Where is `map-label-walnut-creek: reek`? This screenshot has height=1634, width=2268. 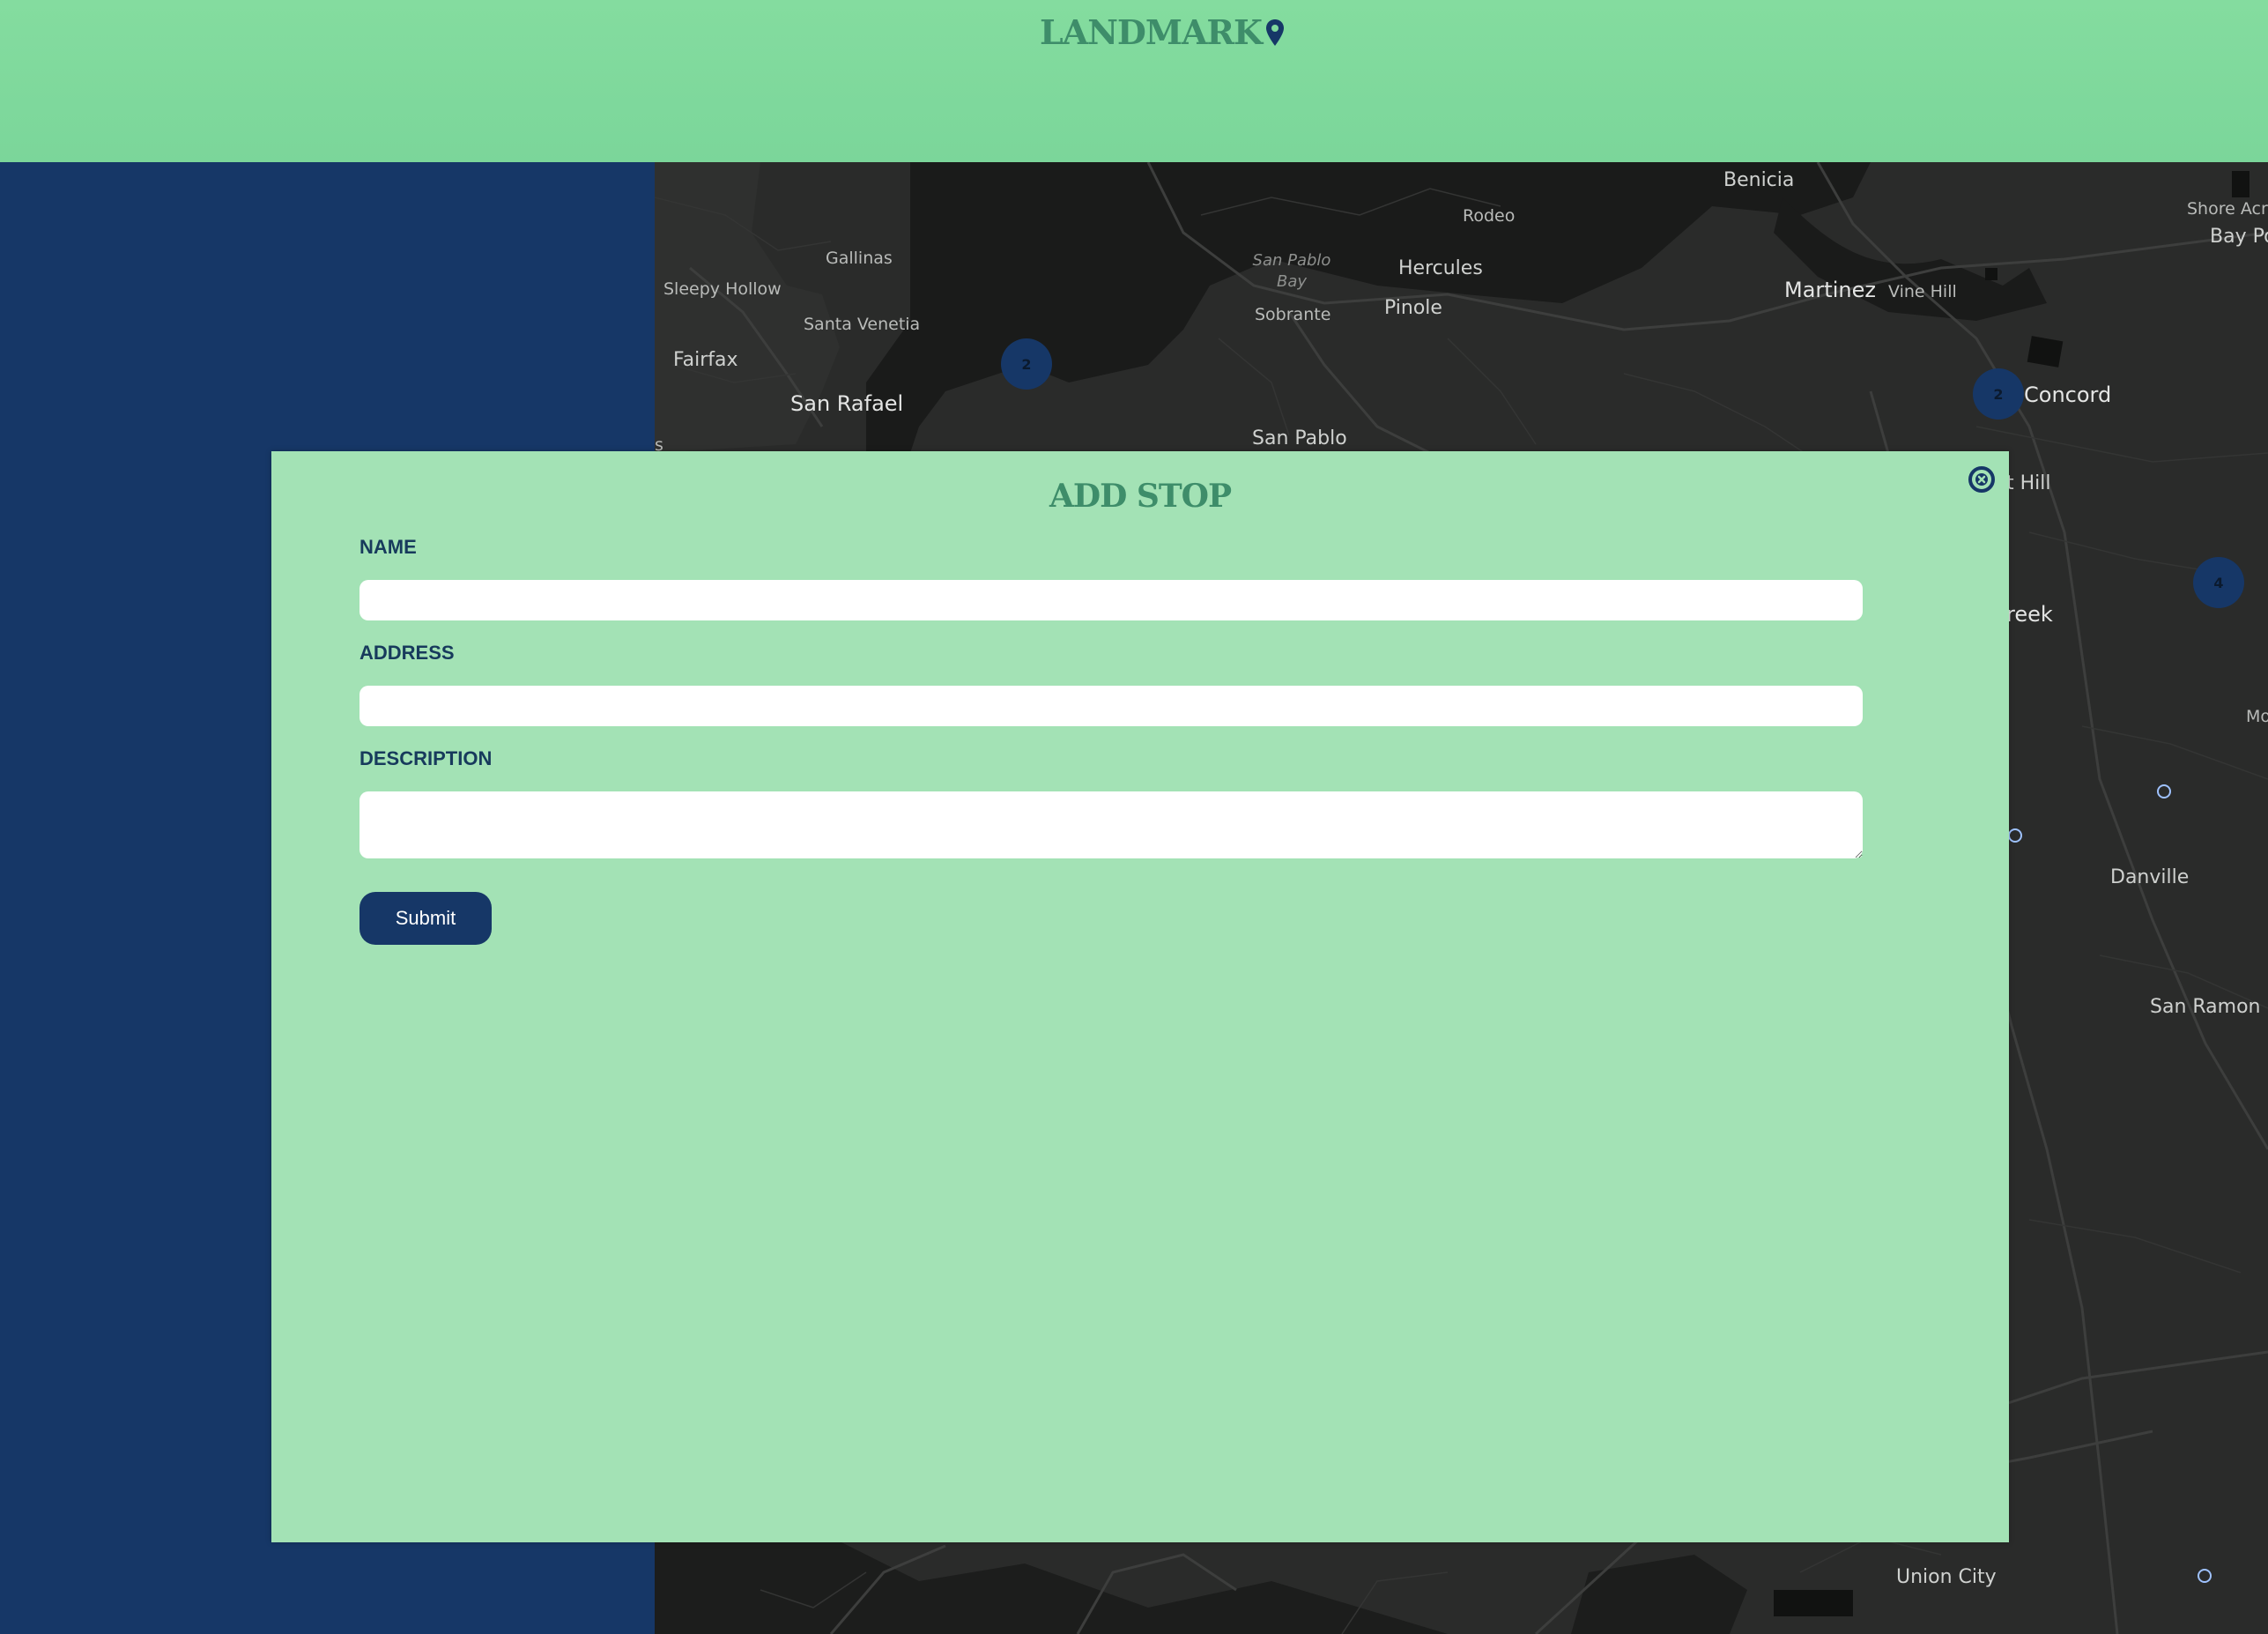
map-label-walnut-creek: reek is located at coordinates (2029, 614).